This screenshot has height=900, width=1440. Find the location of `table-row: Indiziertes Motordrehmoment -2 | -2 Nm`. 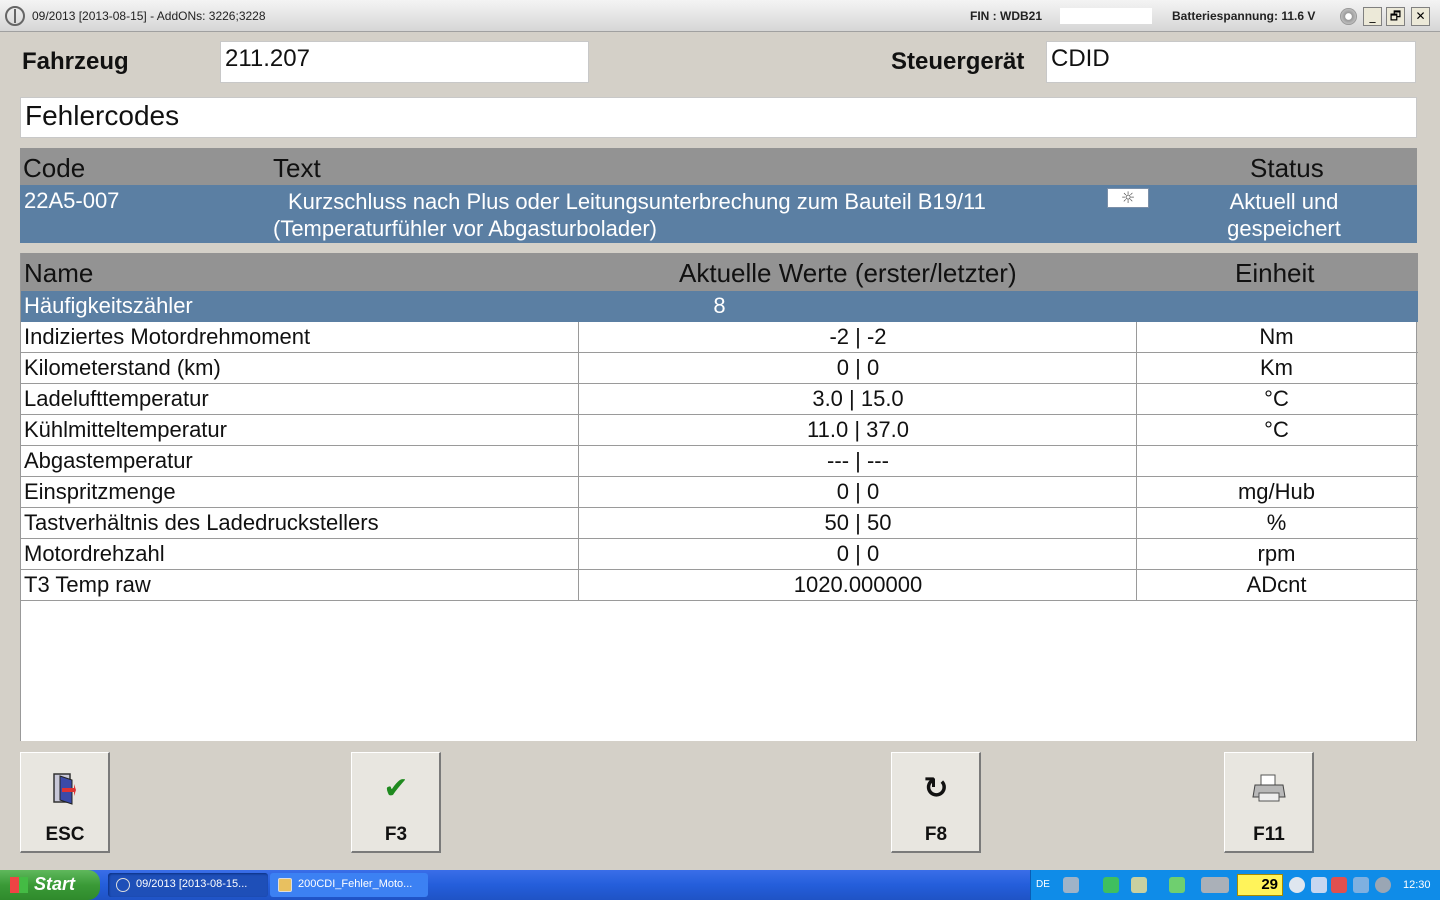

table-row: Indiziertes Motordrehmoment -2 | -2 Nm is located at coordinates (719, 337).